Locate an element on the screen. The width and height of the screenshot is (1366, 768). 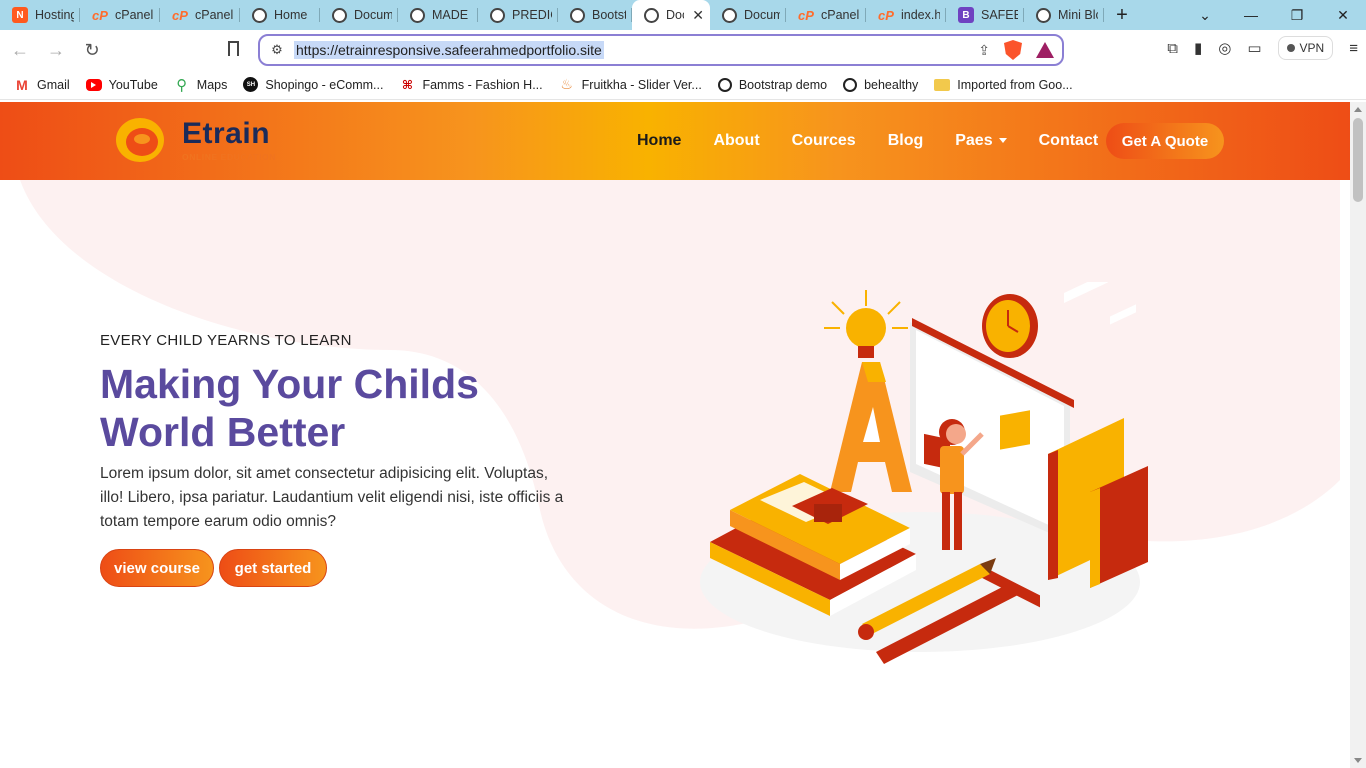
vpn-button: VPN is located at coordinates (1305, 48).